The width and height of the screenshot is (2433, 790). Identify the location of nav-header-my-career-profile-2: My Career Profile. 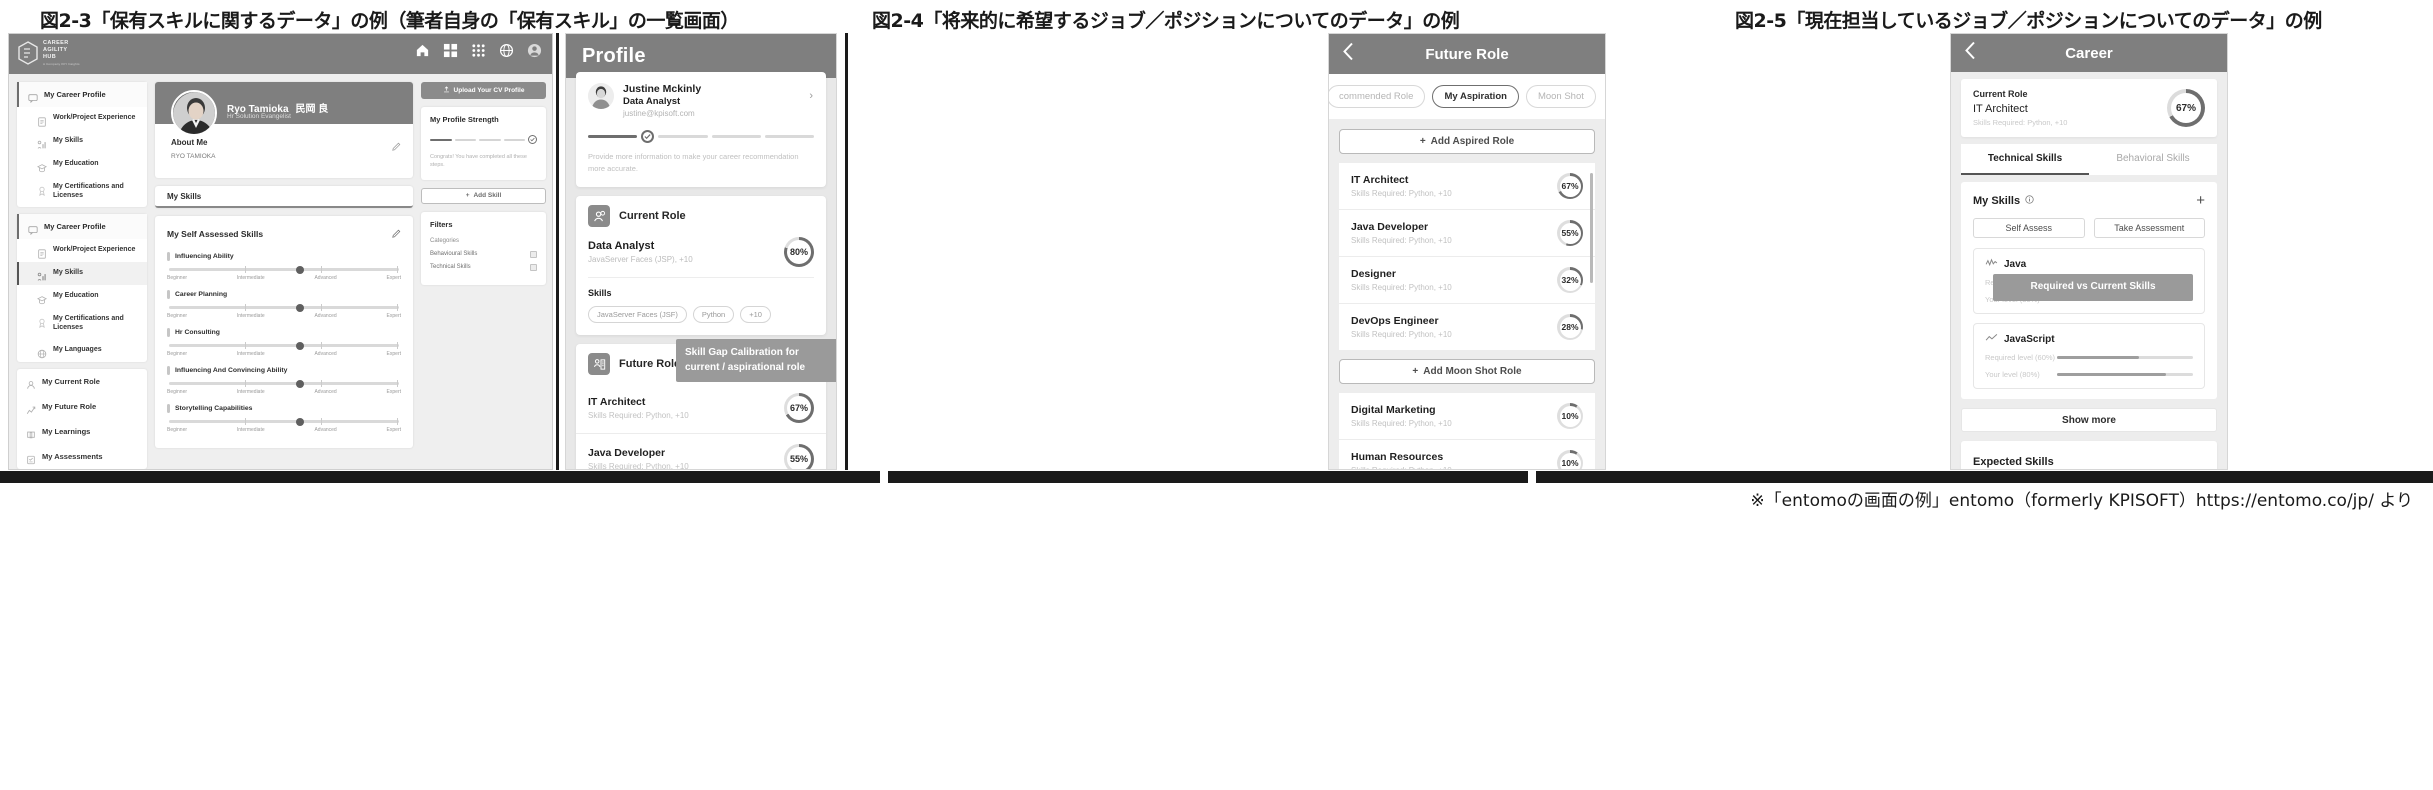
(82, 226).